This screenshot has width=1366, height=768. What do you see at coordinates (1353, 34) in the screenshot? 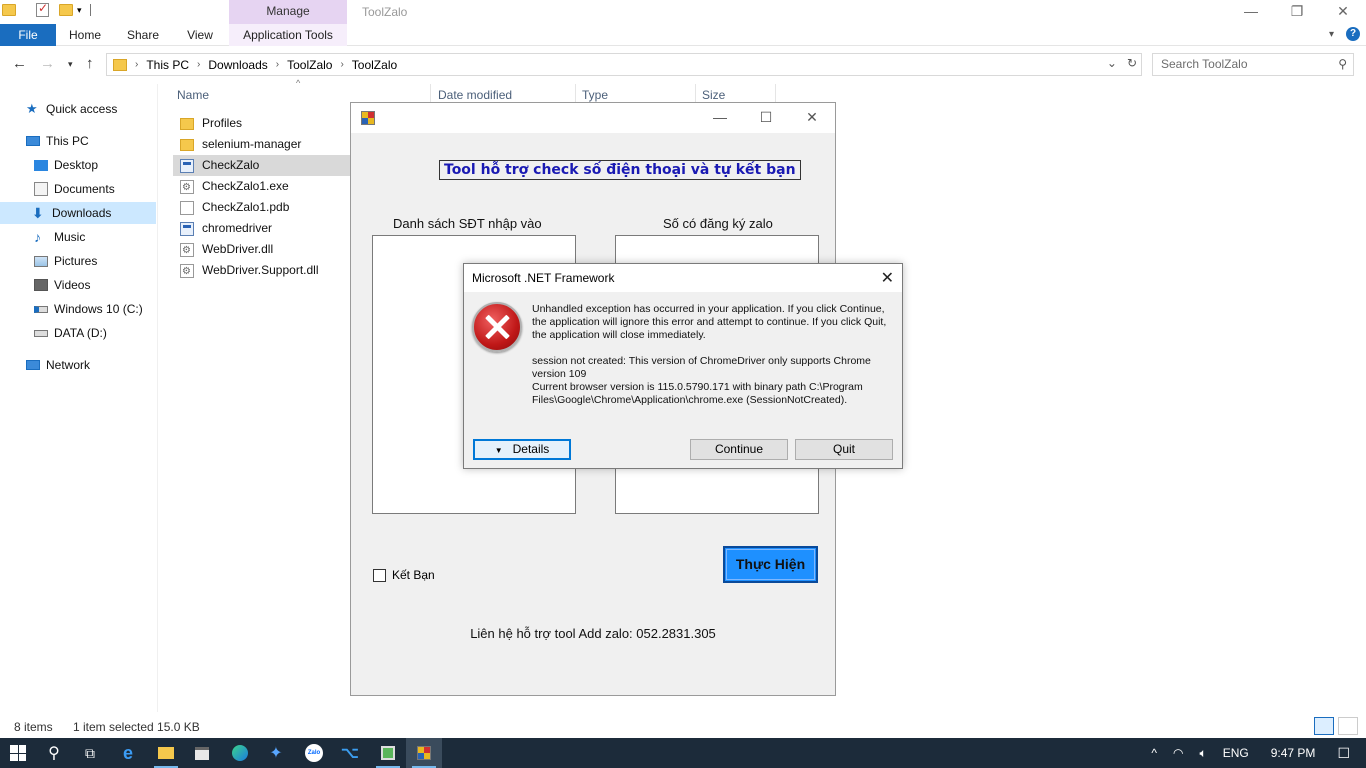
I see `help-icon: ?` at bounding box center [1353, 34].